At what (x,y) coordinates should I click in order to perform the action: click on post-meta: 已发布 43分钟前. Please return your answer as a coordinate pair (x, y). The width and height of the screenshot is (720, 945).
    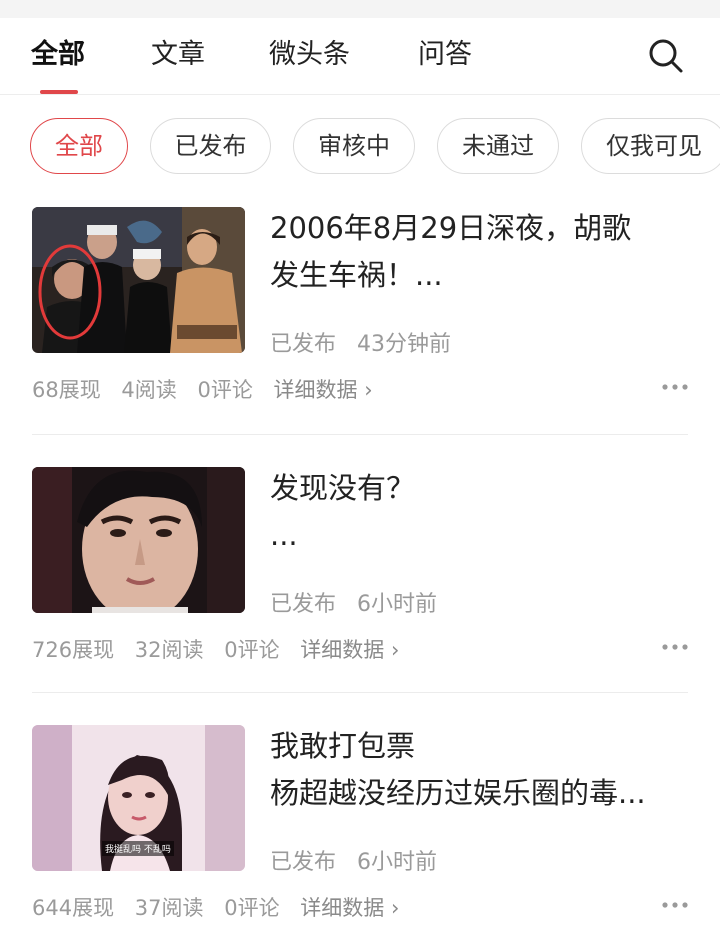
    Looking at the image, I should click on (367, 342).